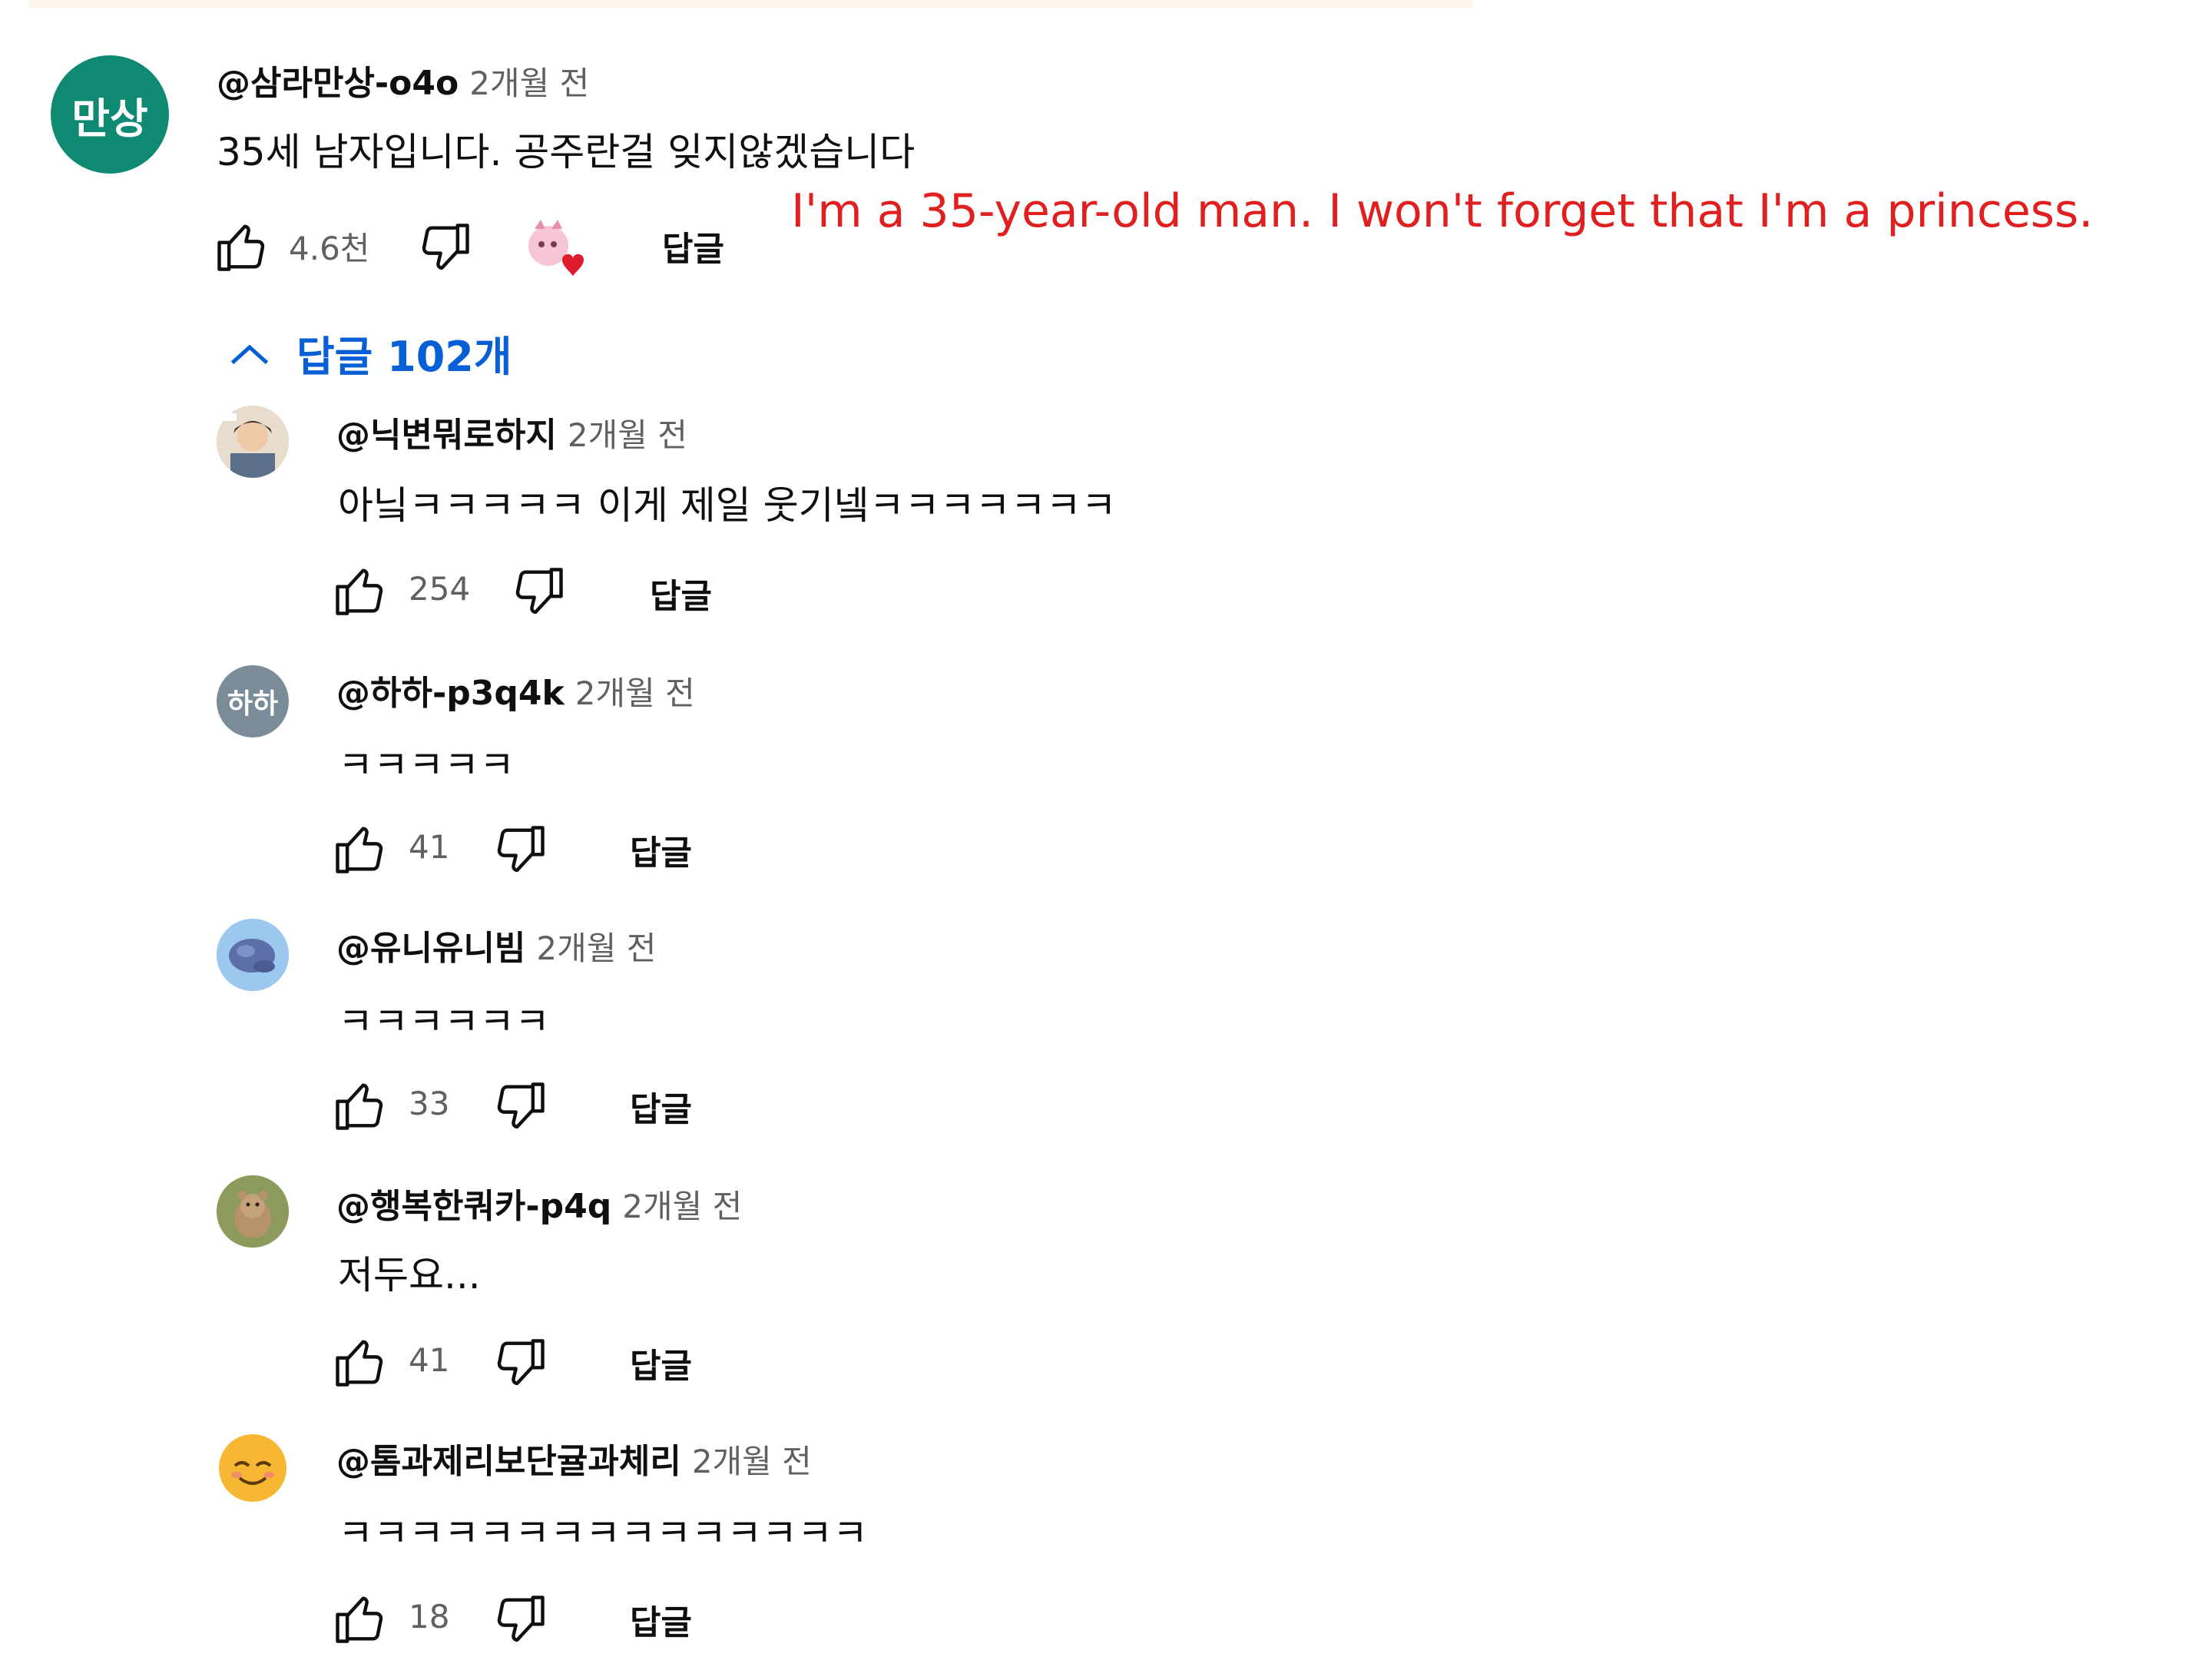 This screenshot has height=1657, width=2212. What do you see at coordinates (566, 152) in the screenshot?
I see `comment-text: 35세 남자입니다. 공주란걸 잊지않겠습니다` at bounding box center [566, 152].